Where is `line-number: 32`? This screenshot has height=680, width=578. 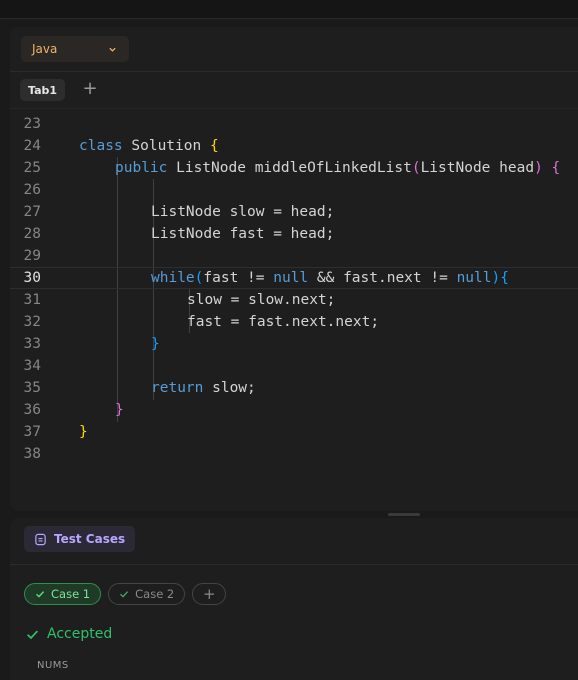 line-number: 32 is located at coordinates (32, 322).